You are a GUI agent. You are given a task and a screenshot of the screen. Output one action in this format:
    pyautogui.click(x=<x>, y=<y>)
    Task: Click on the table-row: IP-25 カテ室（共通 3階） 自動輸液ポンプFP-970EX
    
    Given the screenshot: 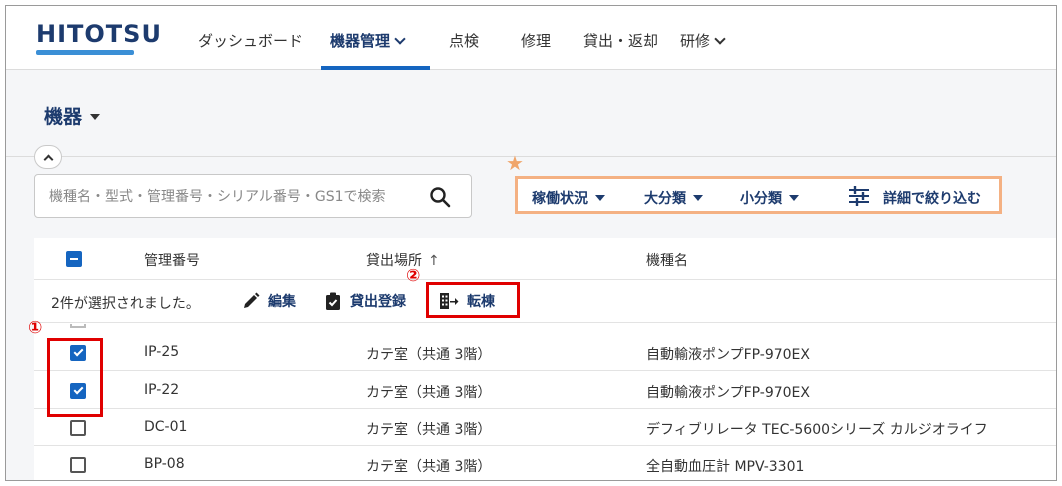 What is the action you would take?
    pyautogui.click(x=545, y=352)
    